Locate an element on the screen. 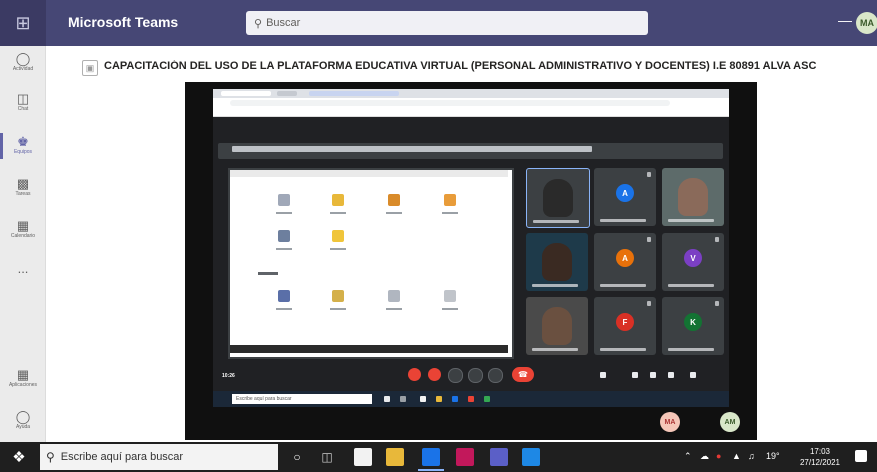 Image resolution: width=877 pixels, height=472 pixels. app-title: Microsoft Teams is located at coordinates (123, 22).